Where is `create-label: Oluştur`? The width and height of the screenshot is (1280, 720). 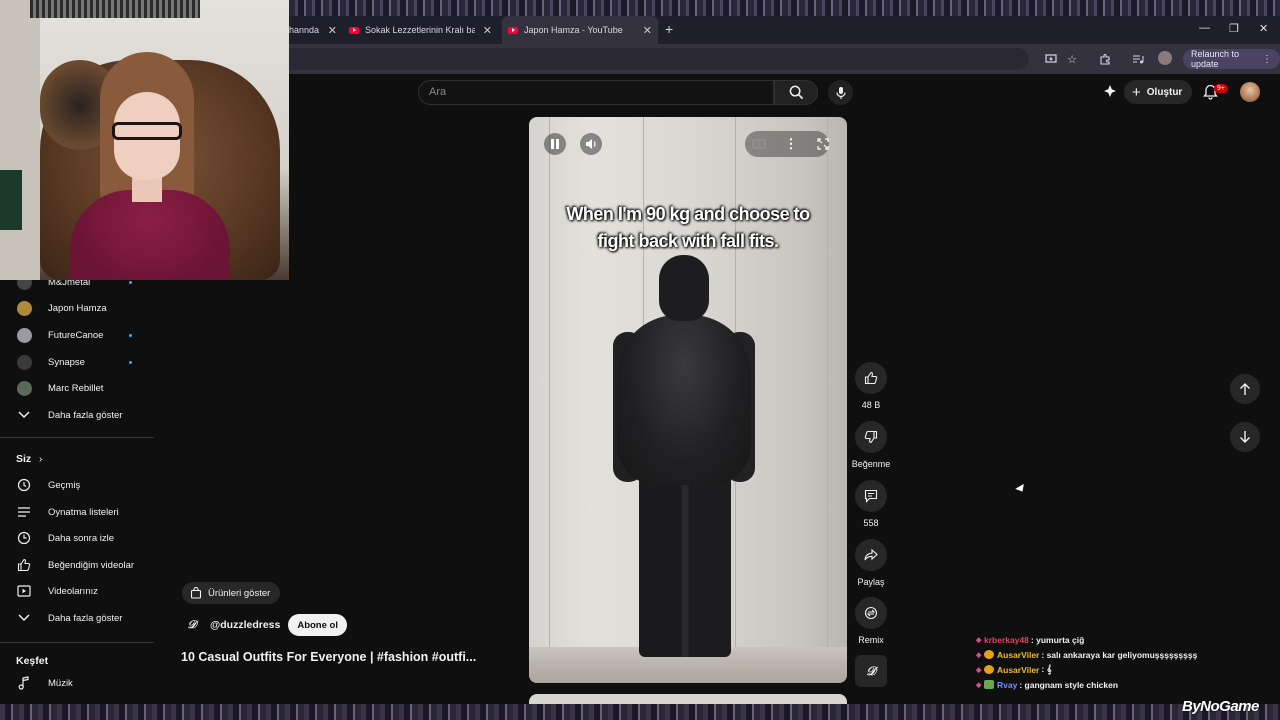 create-label: Oluştur is located at coordinates (1164, 92).